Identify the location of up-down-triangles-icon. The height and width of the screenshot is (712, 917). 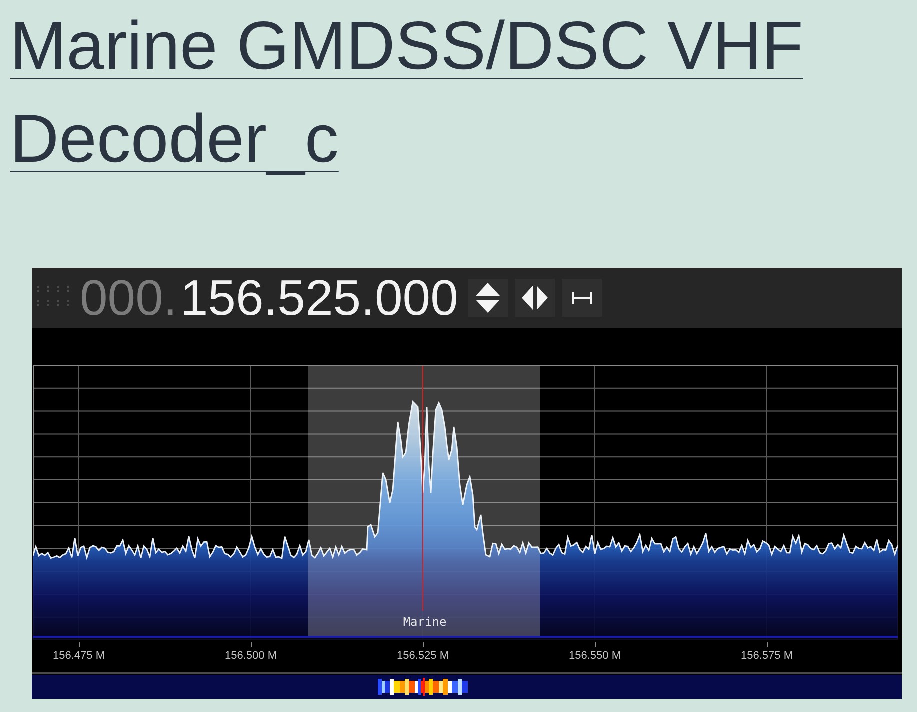
(488, 298).